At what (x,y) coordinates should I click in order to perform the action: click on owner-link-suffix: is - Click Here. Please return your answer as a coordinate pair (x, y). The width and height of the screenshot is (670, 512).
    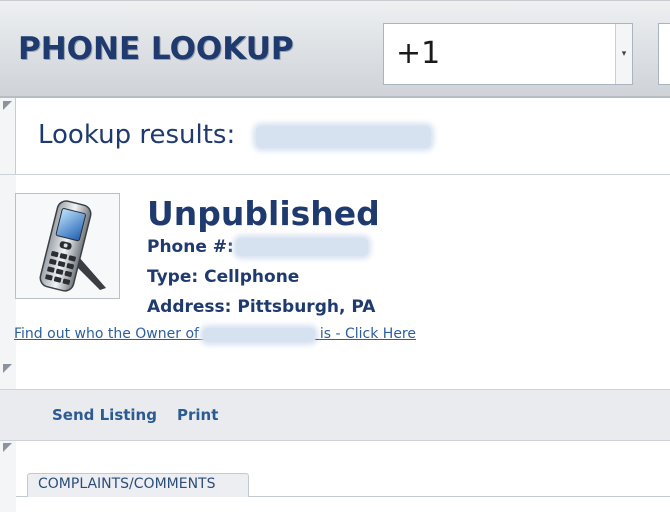
    Looking at the image, I should click on (367, 334).